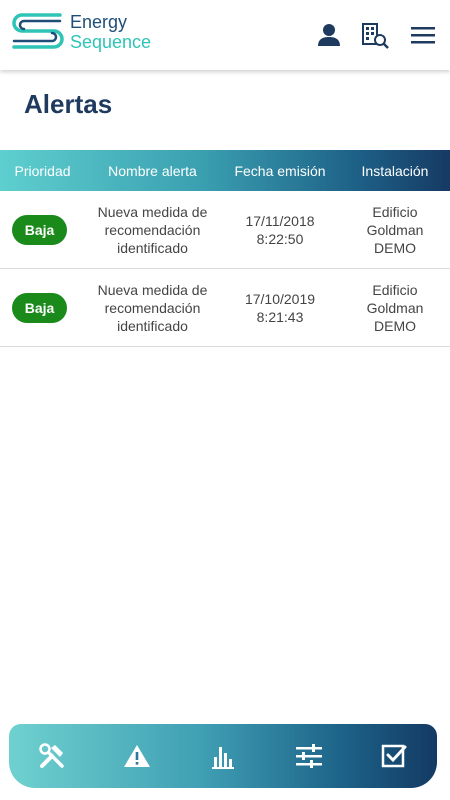 The image size is (450, 800). I want to click on chart-icon, so click(223, 756).